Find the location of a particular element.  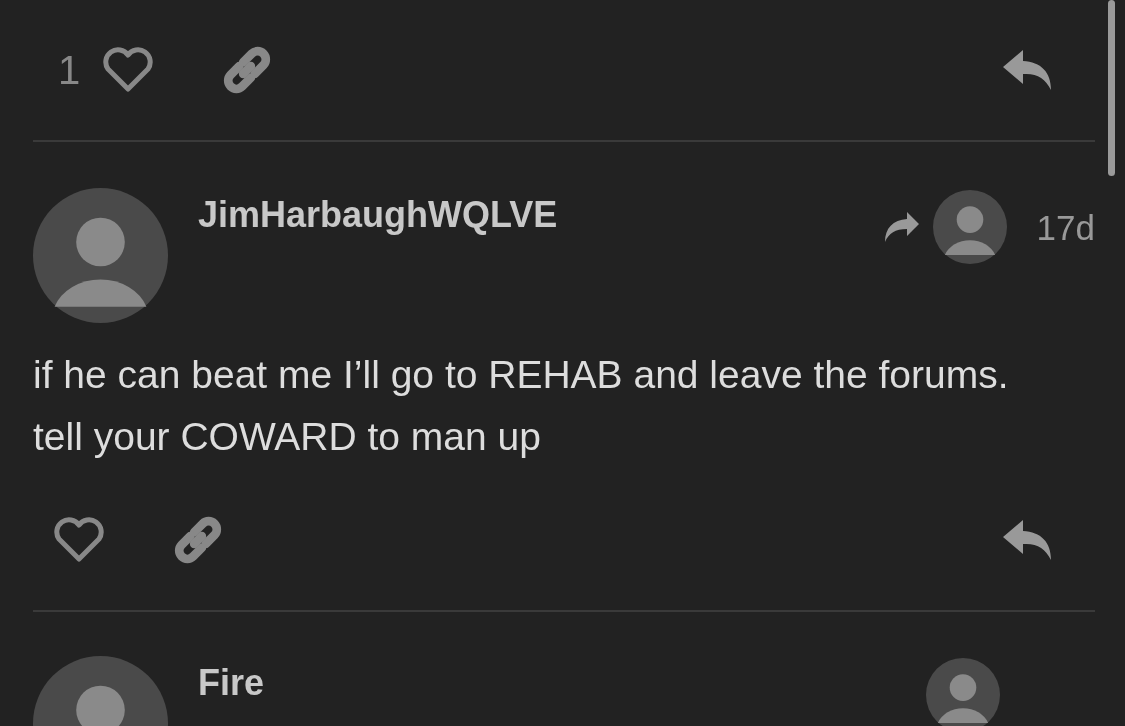

scrollbar is located at coordinates (1111, 88).